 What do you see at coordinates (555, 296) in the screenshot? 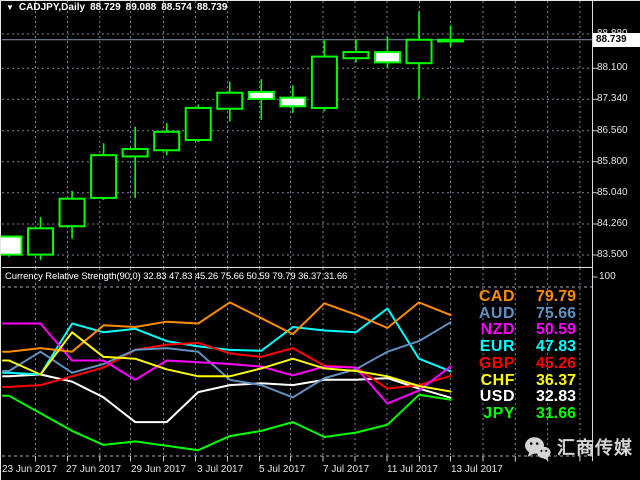
I see `legend-currency-value: 79.79` at bounding box center [555, 296].